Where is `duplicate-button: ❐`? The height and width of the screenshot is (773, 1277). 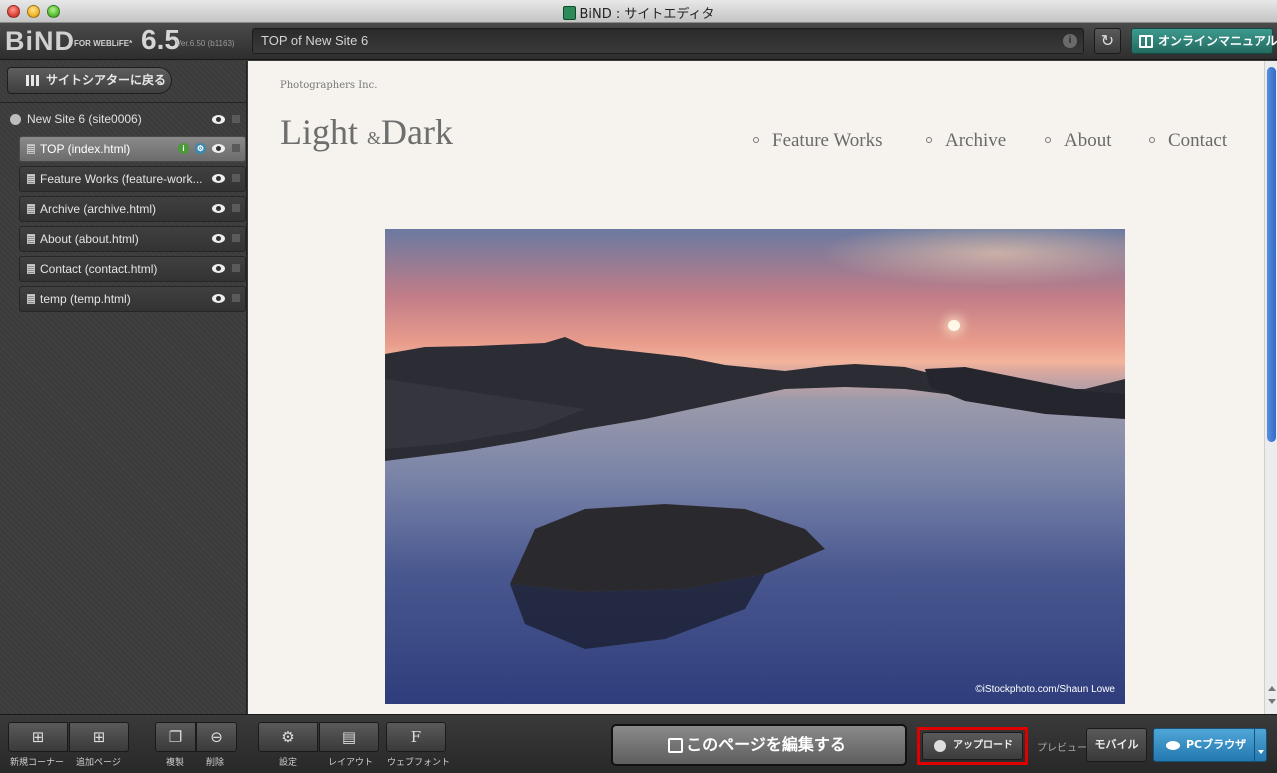
duplicate-button: ❐ is located at coordinates (175, 737).